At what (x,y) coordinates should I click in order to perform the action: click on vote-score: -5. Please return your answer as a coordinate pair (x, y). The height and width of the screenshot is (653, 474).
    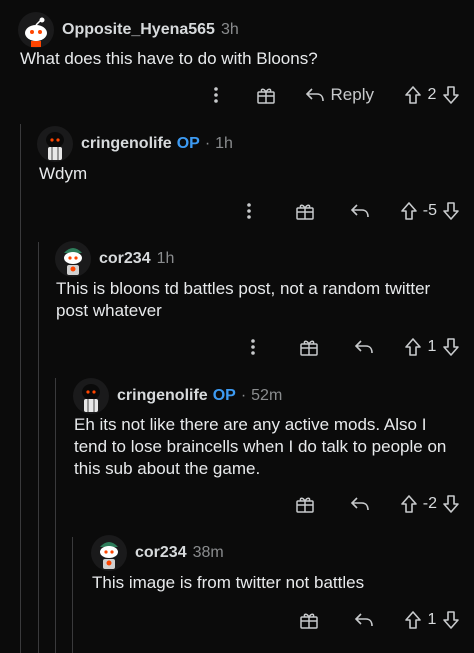
    Looking at the image, I should click on (429, 210).